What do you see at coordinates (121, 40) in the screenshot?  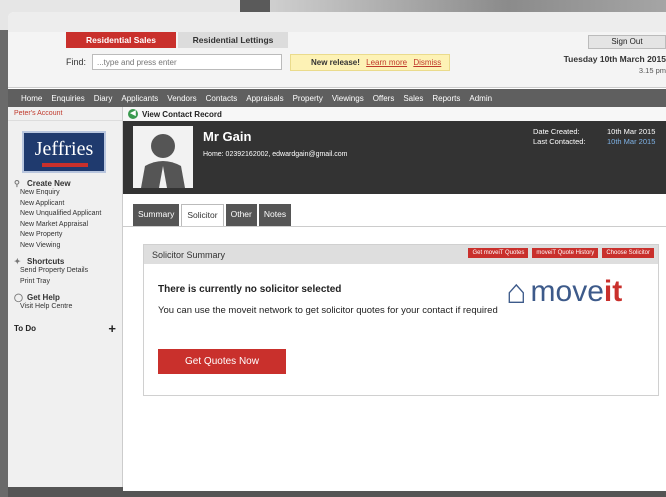 I see `tab-residential-sales: Residential Sales` at bounding box center [121, 40].